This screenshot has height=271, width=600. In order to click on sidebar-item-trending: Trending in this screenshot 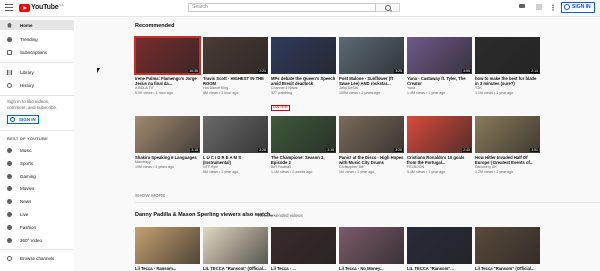, I will do `click(37, 39)`.